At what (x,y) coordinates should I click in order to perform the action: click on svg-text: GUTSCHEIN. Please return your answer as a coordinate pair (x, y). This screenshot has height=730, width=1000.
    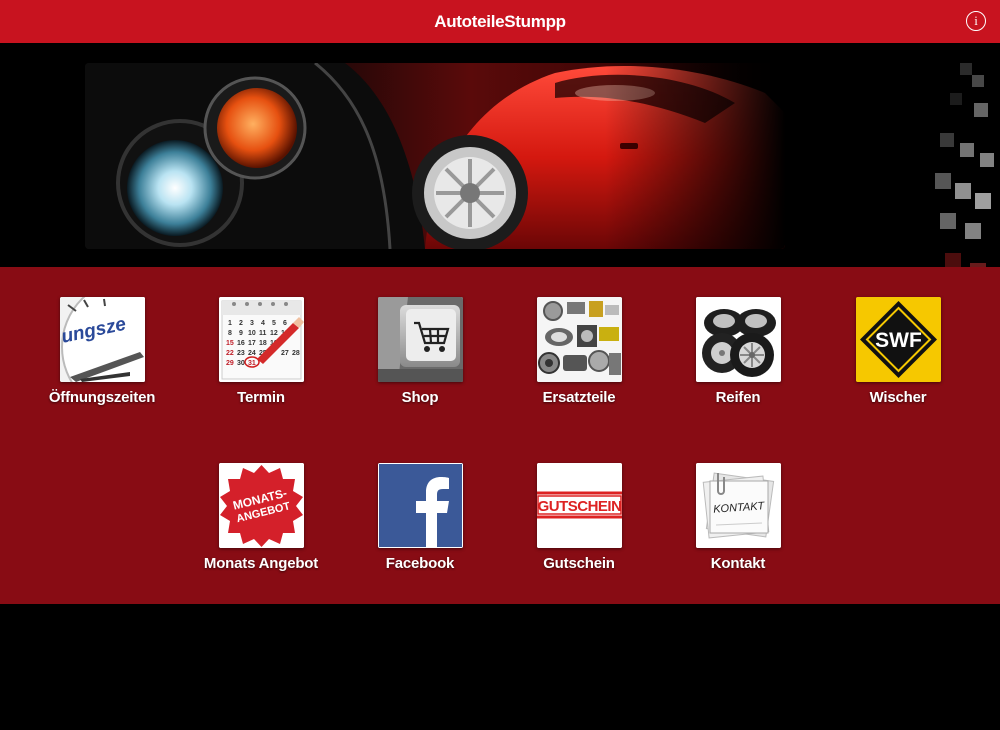
    Looking at the image, I should click on (579, 506).